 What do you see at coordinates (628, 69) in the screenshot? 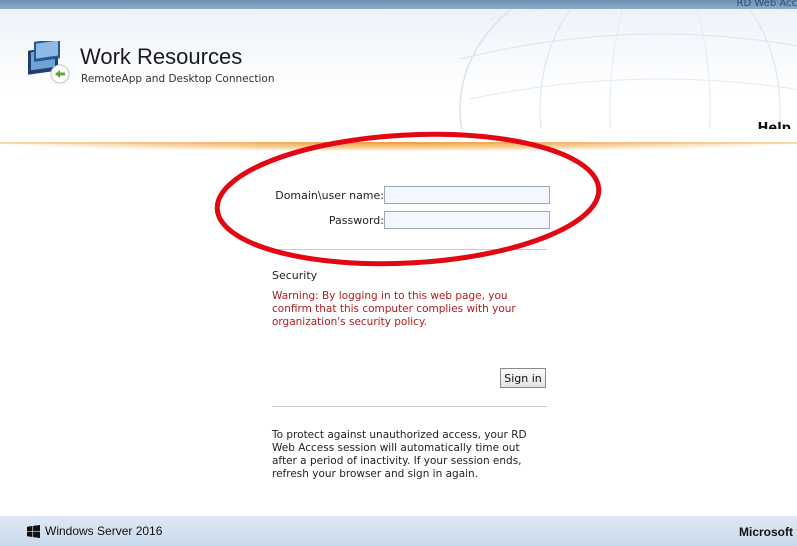
I see `globe-watermark-icon` at bounding box center [628, 69].